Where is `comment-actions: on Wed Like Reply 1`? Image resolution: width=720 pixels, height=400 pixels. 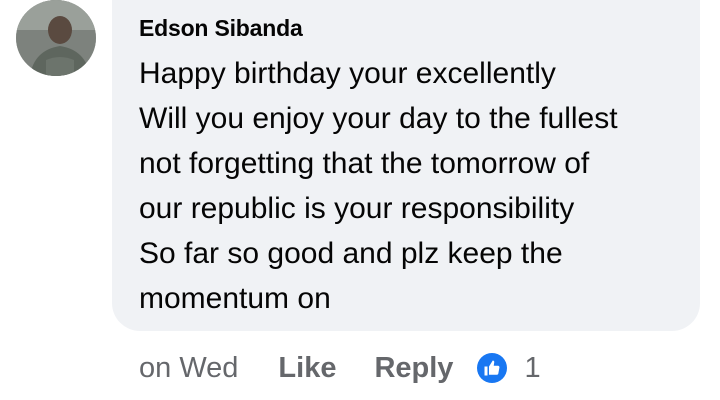 comment-actions: on Wed Like Reply 1 is located at coordinates (340, 368).